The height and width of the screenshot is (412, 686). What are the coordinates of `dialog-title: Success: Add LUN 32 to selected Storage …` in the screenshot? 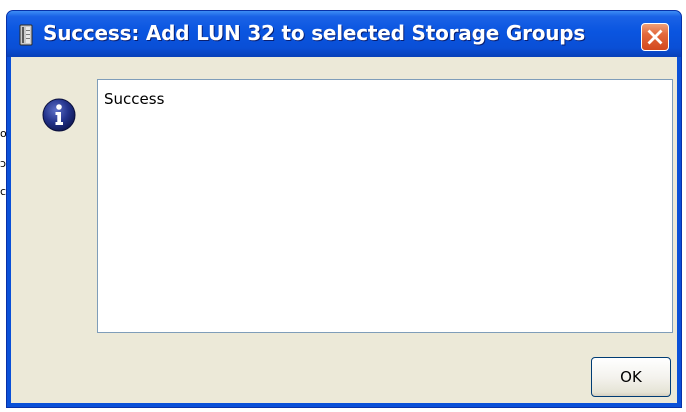 It's located at (314, 33).